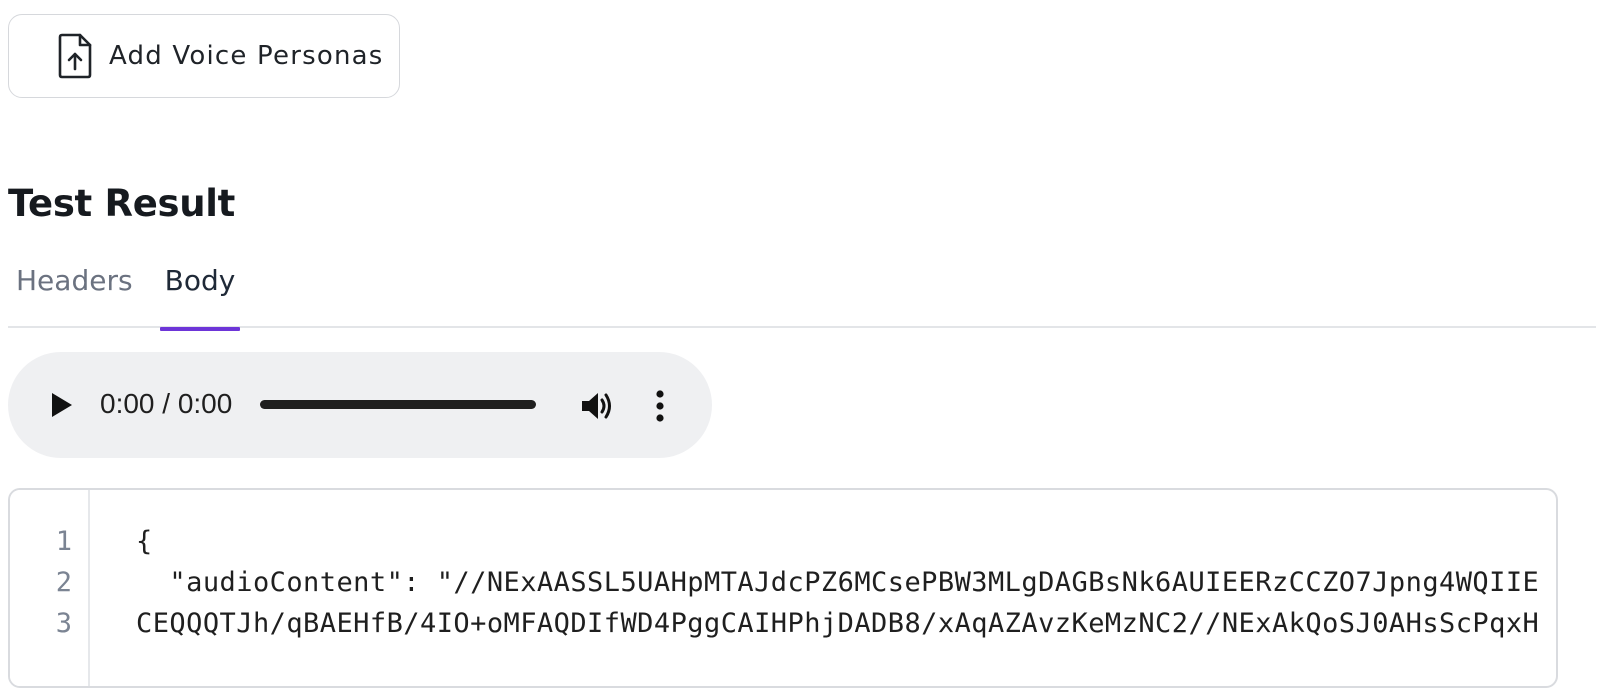 This screenshot has width=1604, height=688. Describe the element at coordinates (144, 541) in the screenshot. I see `code-line: {` at that location.